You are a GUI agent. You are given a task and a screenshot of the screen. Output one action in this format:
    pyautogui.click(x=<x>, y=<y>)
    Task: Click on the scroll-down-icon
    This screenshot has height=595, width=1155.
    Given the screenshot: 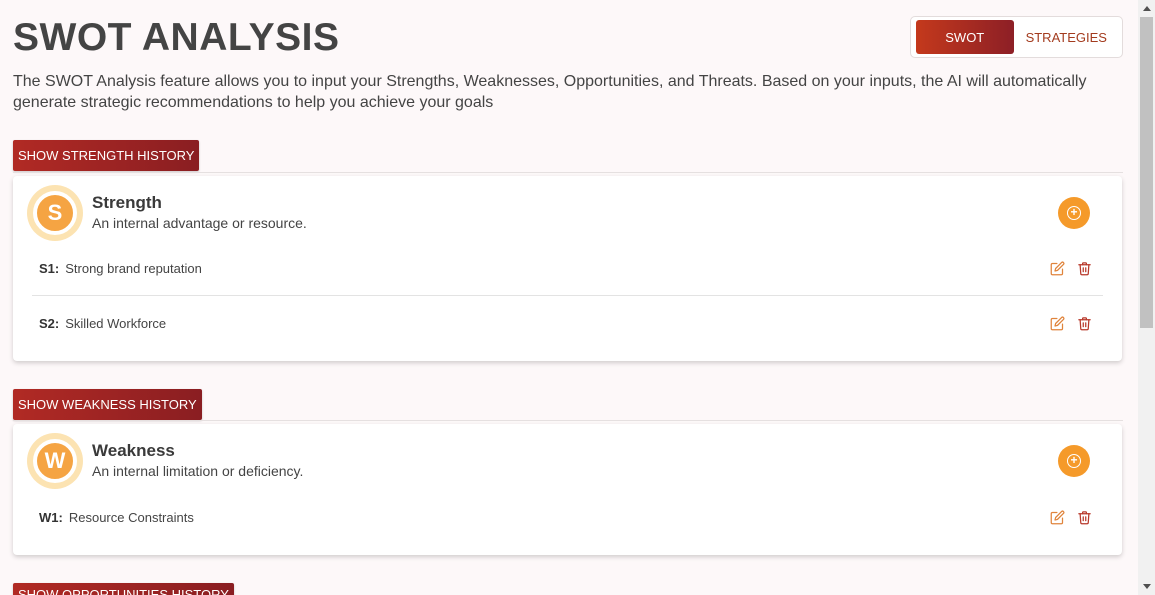 What is the action you would take?
    pyautogui.click(x=1146, y=586)
    